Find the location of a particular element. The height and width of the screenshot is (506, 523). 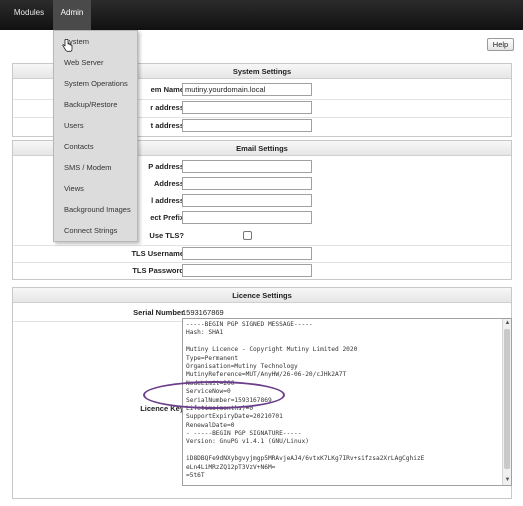

menu-item-users: Users is located at coordinates (95, 125).